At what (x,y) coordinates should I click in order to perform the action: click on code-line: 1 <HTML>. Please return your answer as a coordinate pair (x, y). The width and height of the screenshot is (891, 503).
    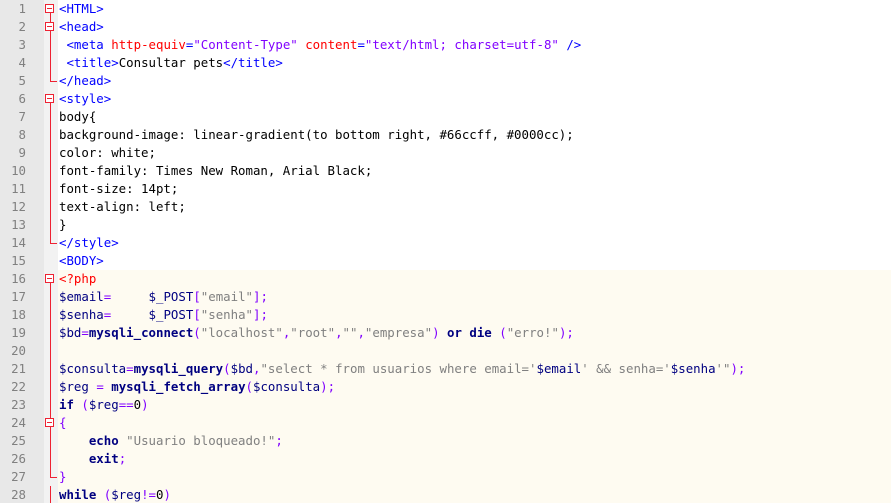
    Looking at the image, I should click on (445, 9).